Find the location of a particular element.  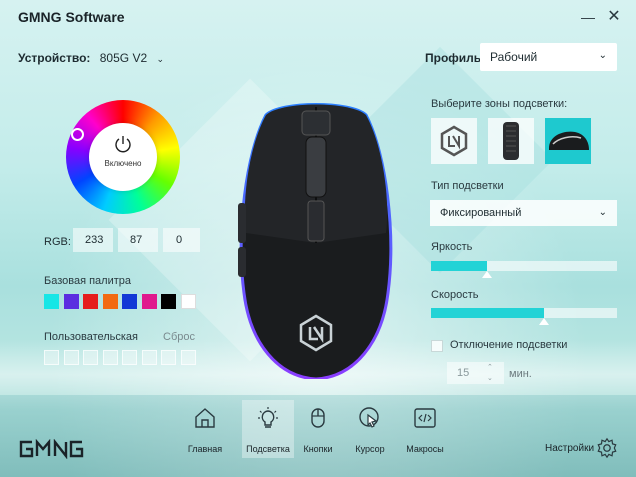

profile-label: Профиль: is located at coordinates (455, 58).